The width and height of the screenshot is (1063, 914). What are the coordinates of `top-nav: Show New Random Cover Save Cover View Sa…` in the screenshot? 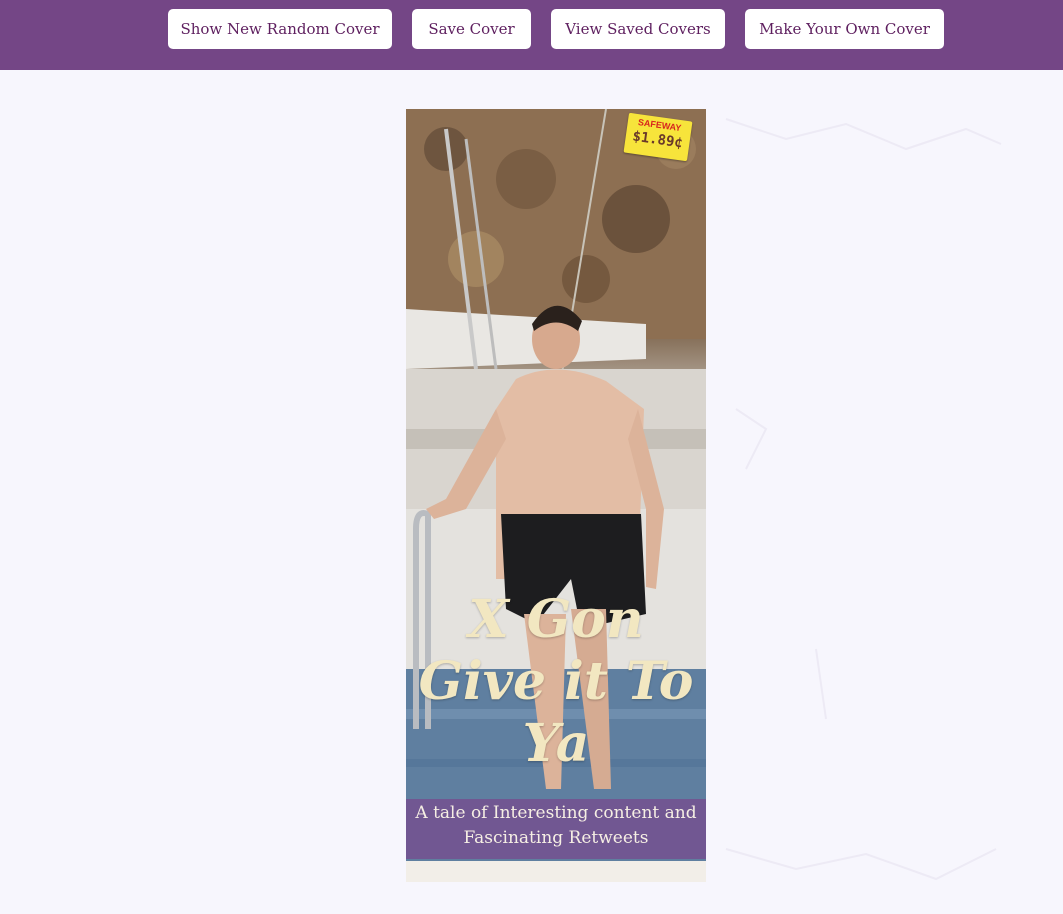 It's located at (531, 35).